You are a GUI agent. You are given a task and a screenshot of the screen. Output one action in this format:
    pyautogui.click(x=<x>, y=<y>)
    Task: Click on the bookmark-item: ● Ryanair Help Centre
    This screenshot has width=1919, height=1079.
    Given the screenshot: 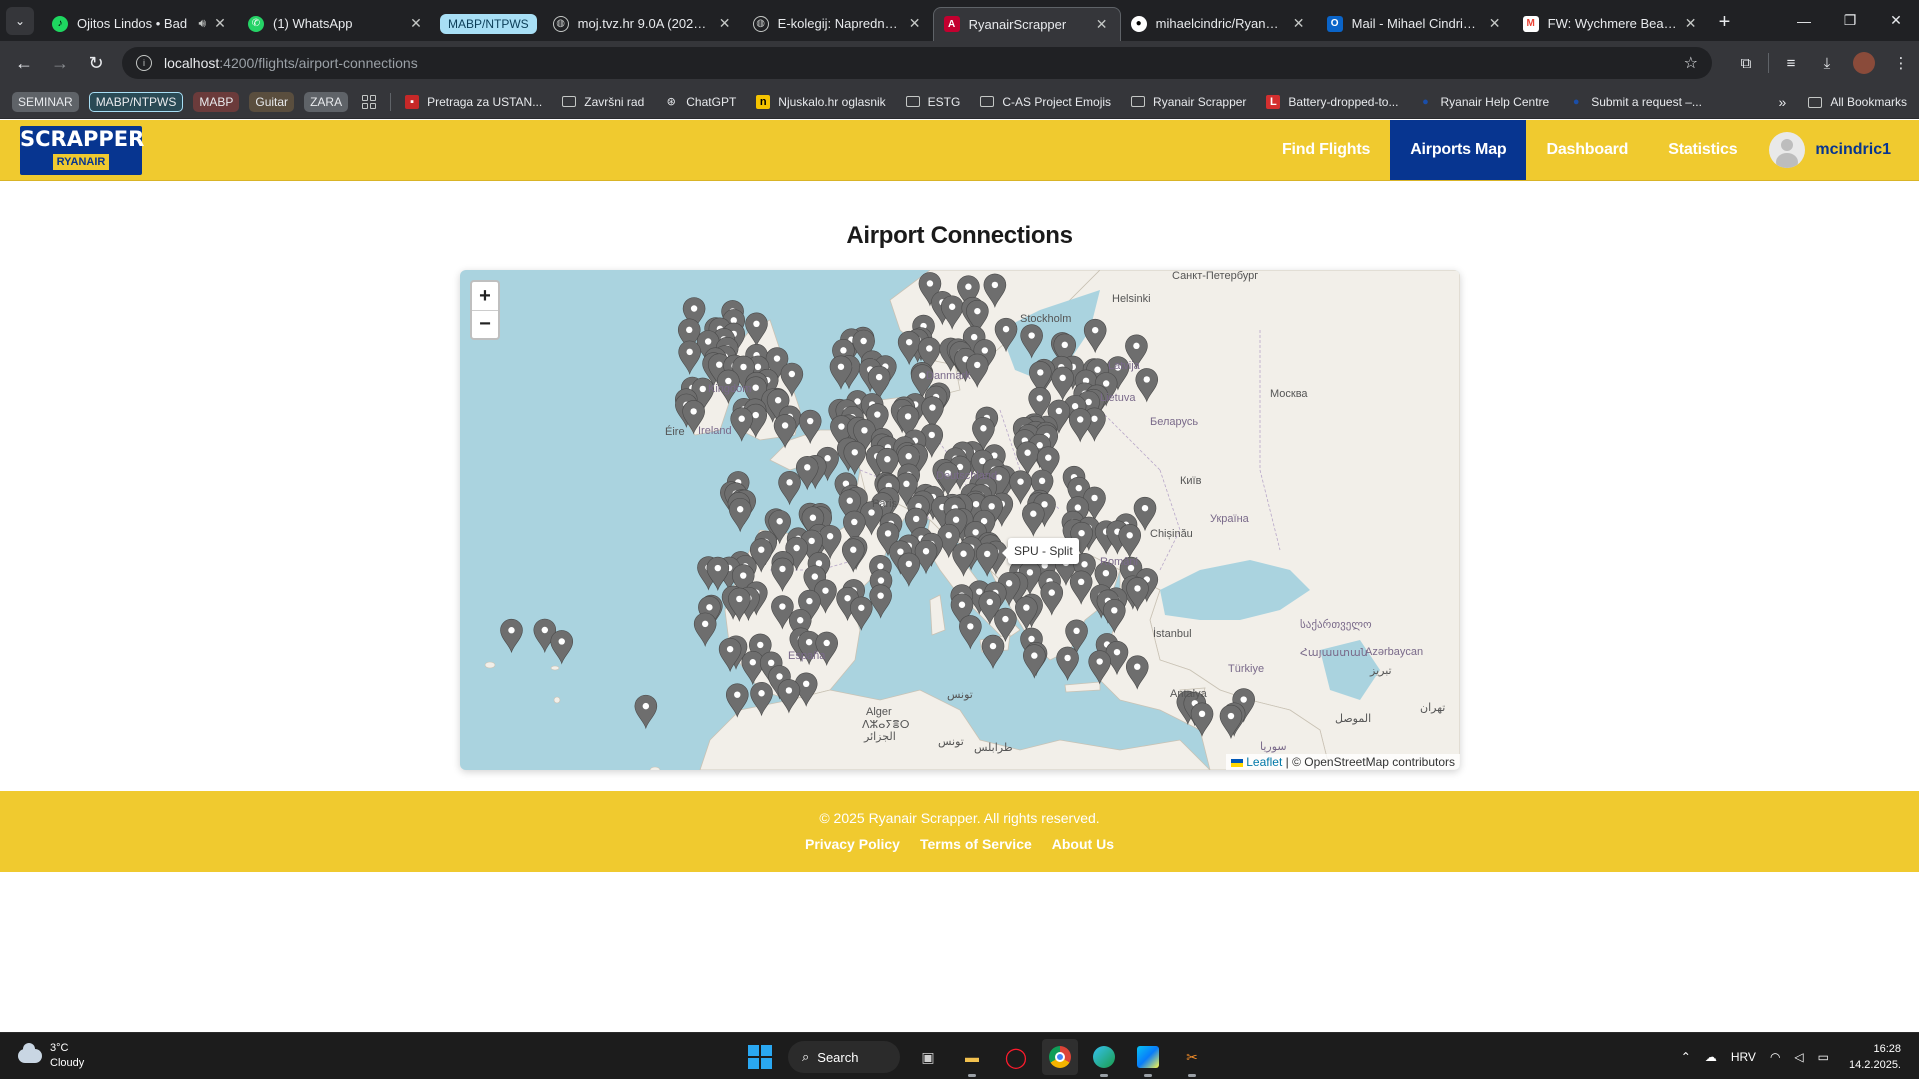 What is the action you would take?
    pyautogui.click(x=1483, y=102)
    